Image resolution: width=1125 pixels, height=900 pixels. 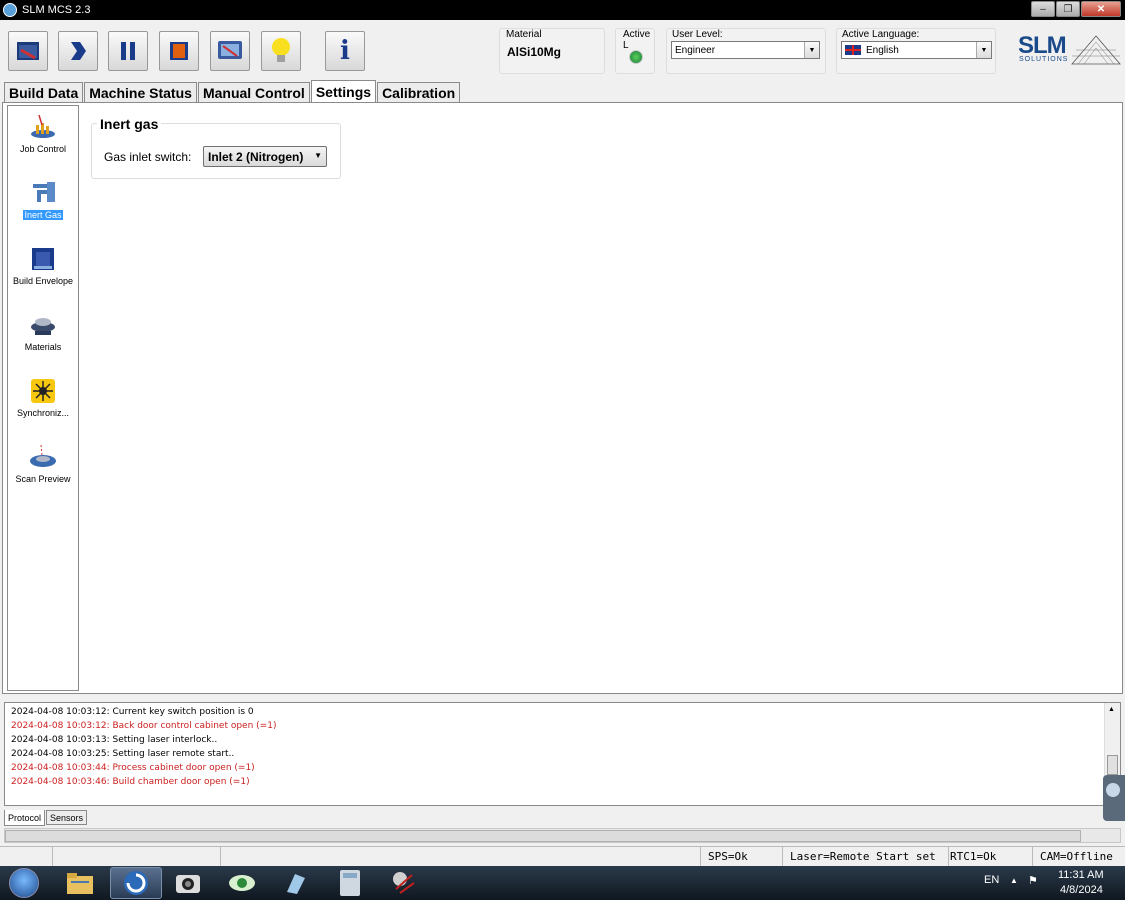 I want to click on sidebar-item-inert-gas: Inert Gas, so click(x=43, y=200).